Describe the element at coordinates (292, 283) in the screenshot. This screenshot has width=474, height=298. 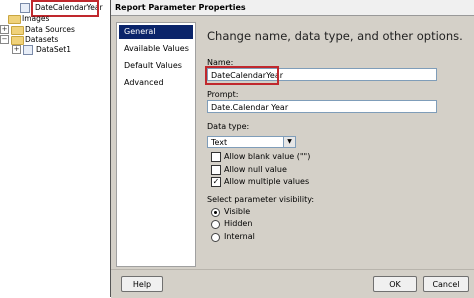
I see `dialog-footer: Help OK Cancel` at that location.